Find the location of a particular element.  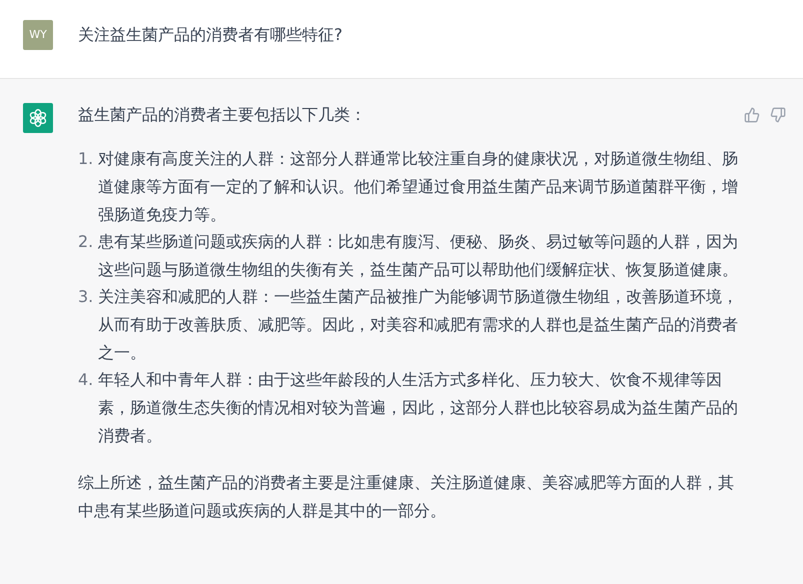

user-avatar: WY is located at coordinates (38, 35).